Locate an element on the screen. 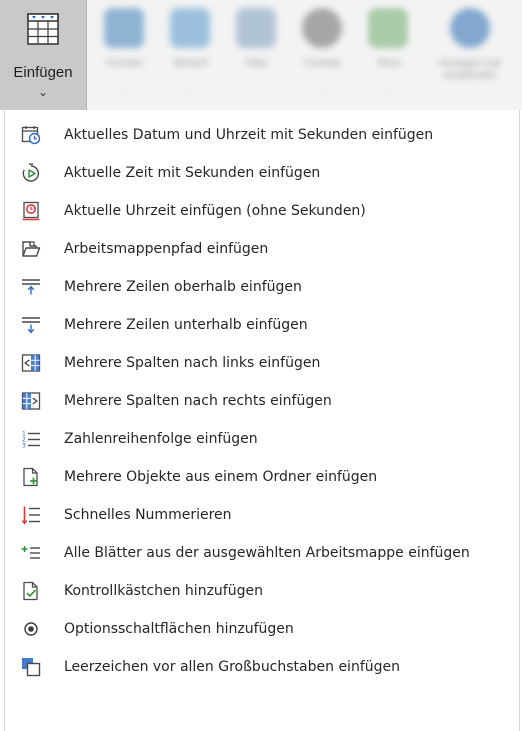  ribbon-group-label: Bereich is located at coordinates (191, 63).